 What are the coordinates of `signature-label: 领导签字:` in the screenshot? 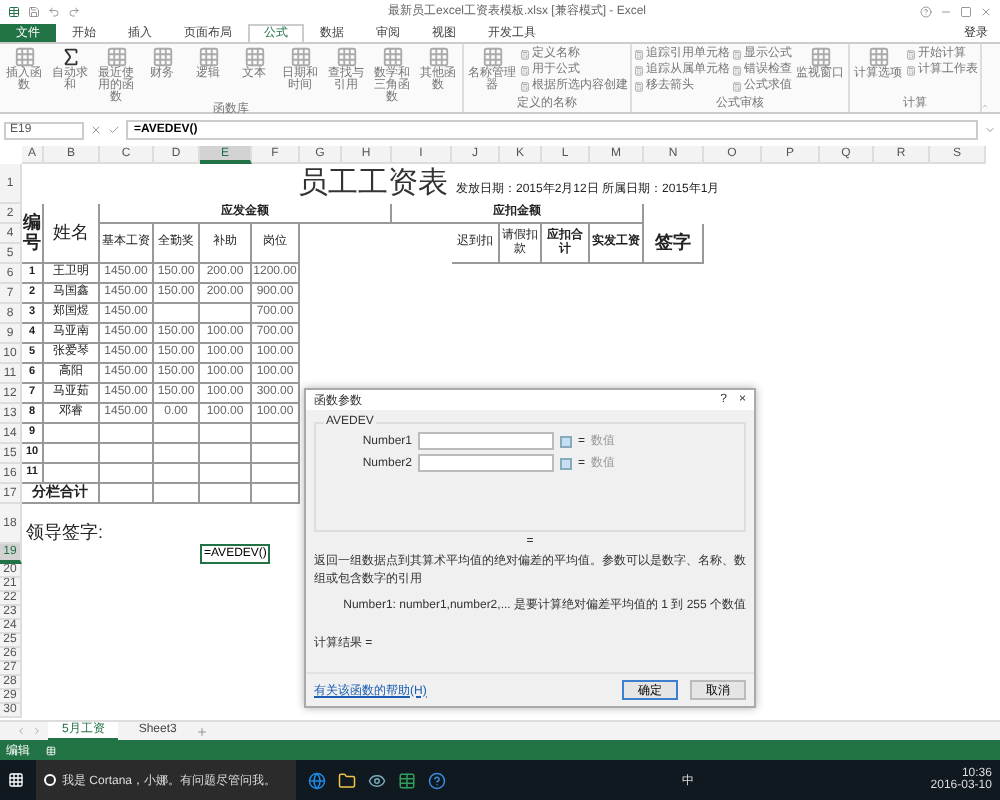 It's located at (65, 532).